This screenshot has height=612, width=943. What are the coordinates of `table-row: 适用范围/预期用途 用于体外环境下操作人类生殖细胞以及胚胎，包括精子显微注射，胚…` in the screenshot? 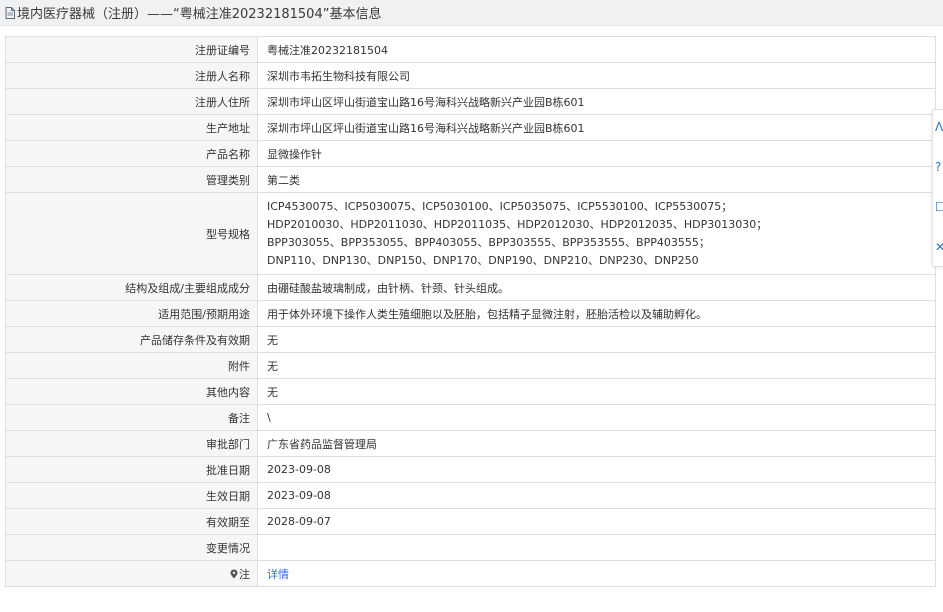 It's located at (470, 313).